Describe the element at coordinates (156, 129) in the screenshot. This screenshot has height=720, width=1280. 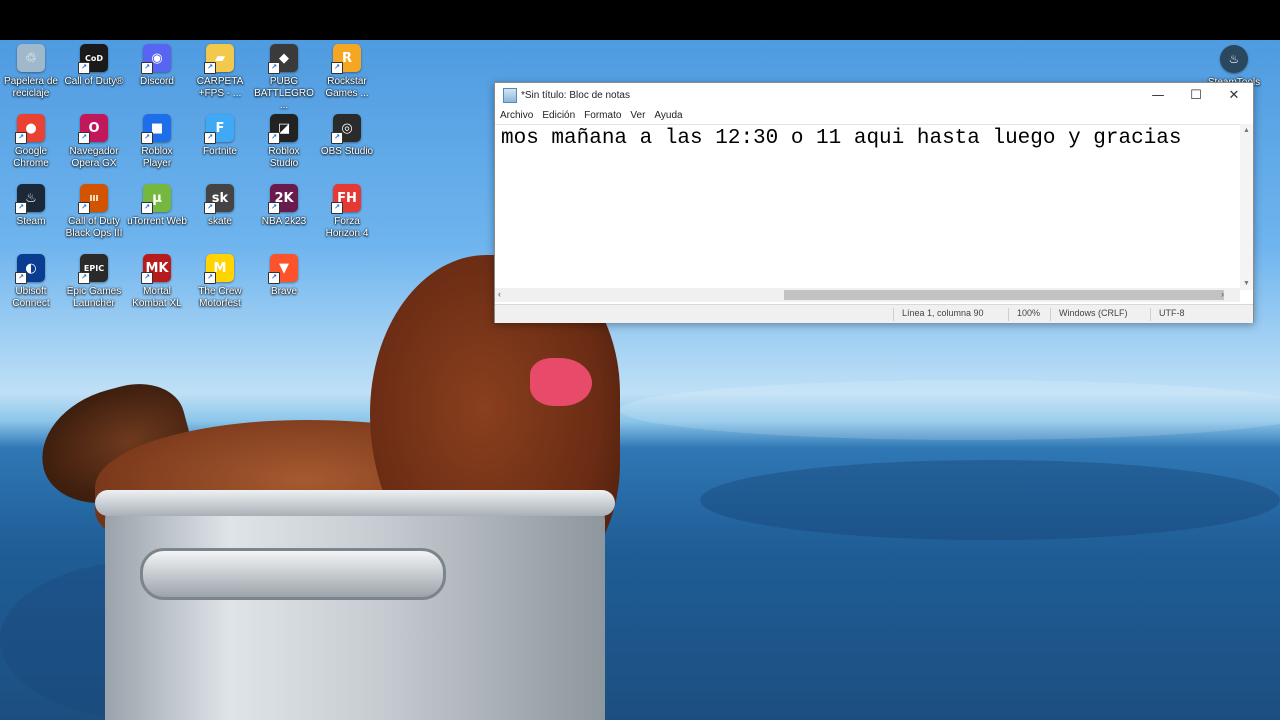
I see `roblox-player-icon: ■ ↗` at that location.